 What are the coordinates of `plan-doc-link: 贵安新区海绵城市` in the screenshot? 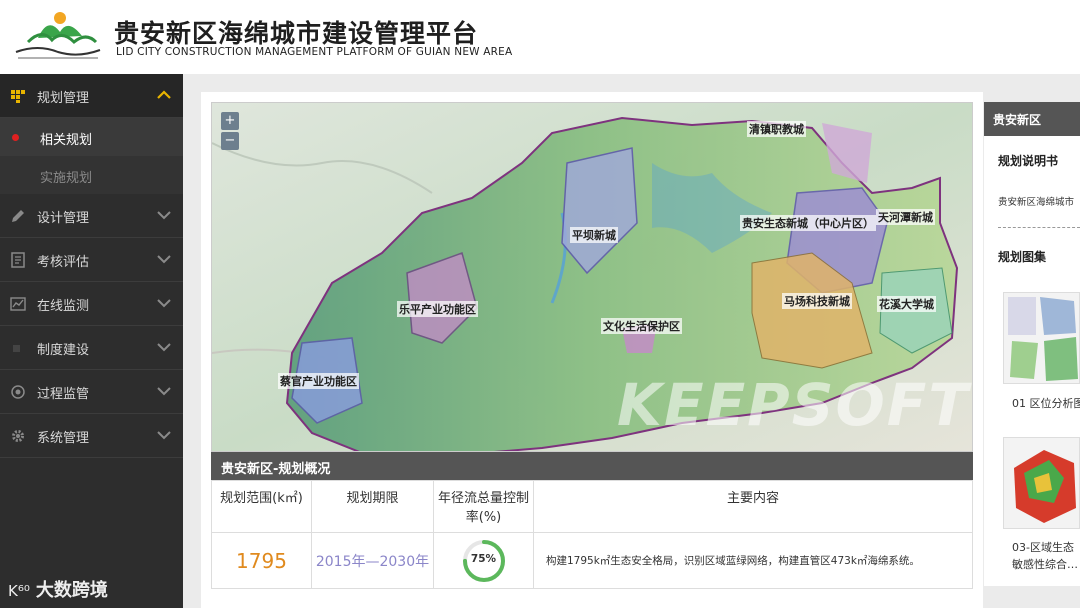 It's located at (1036, 201).